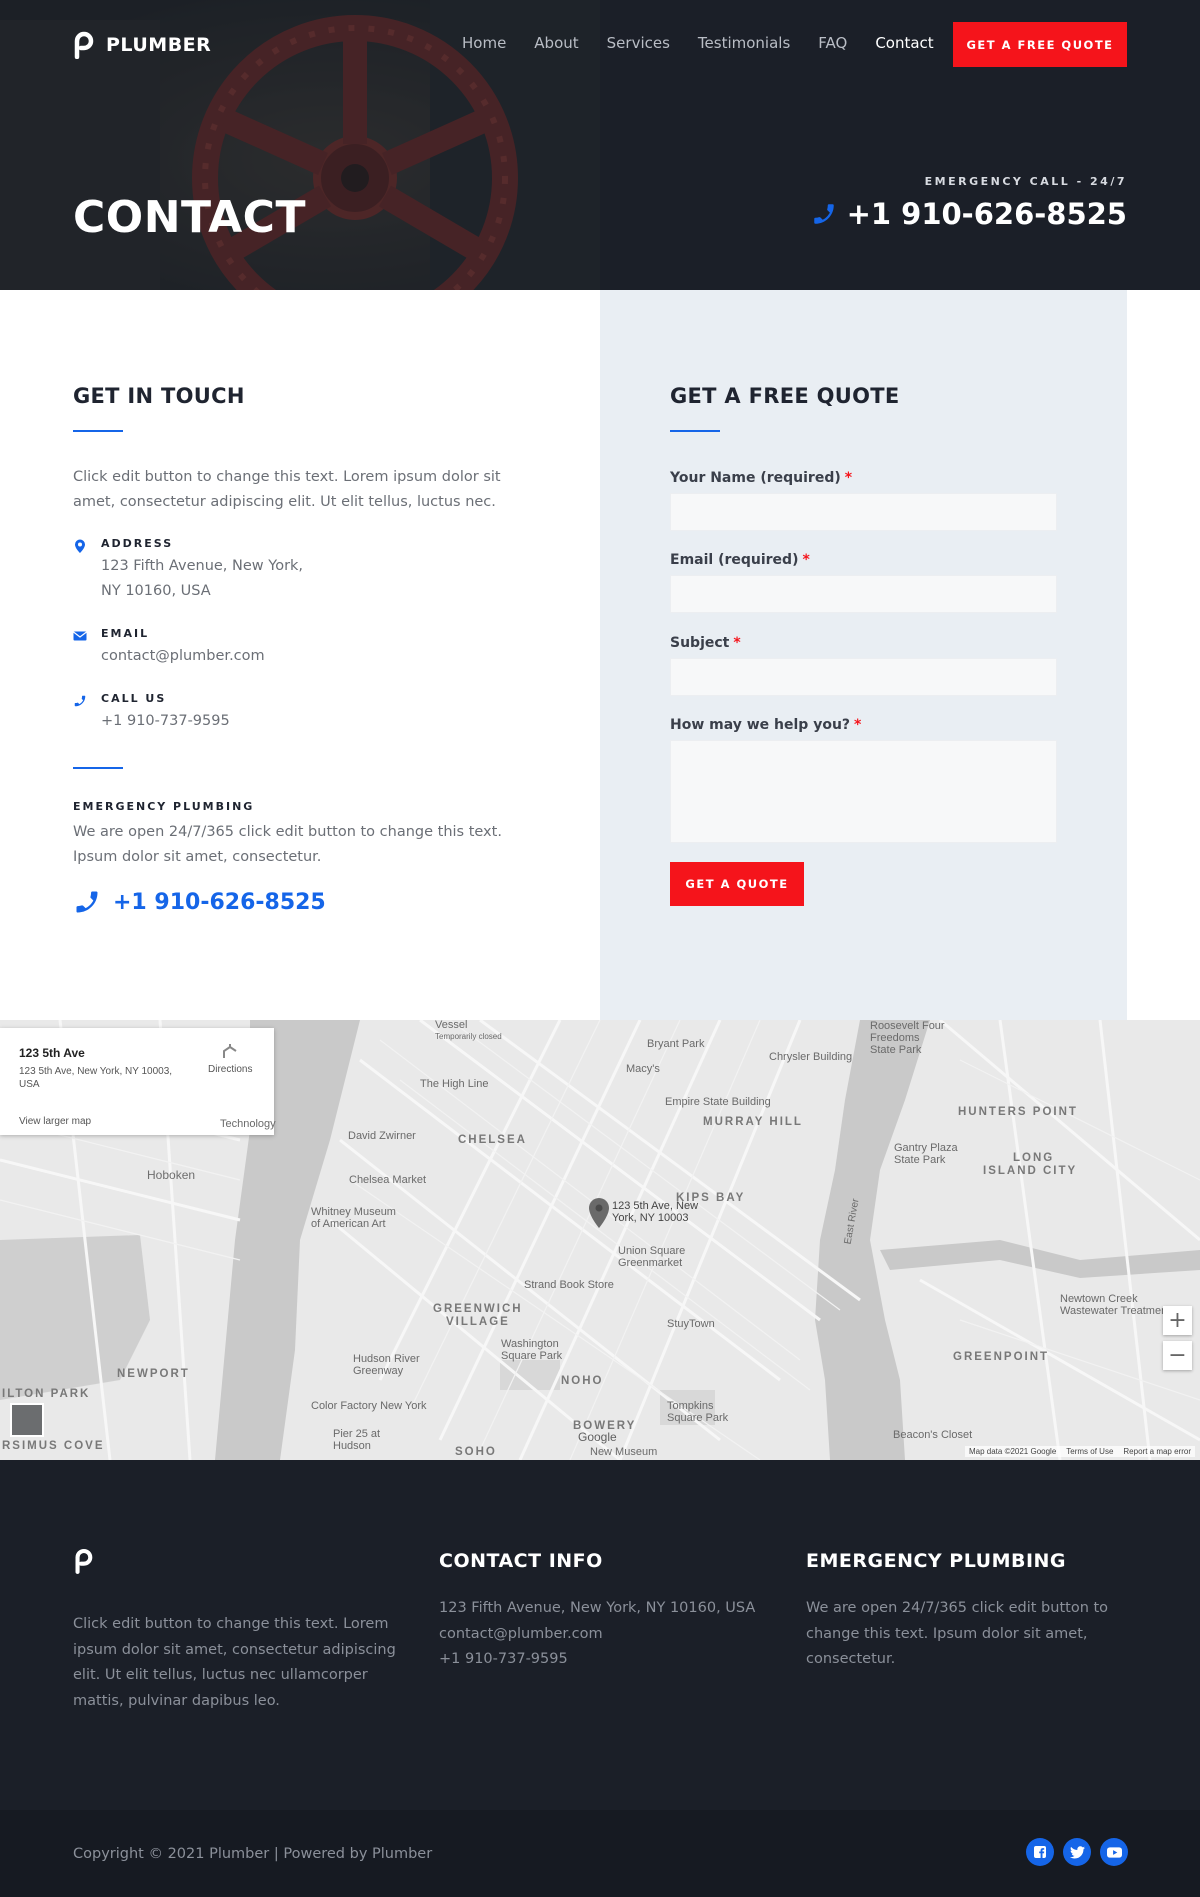 This screenshot has width=1200, height=1897. I want to click on divider-line, so click(98, 768).